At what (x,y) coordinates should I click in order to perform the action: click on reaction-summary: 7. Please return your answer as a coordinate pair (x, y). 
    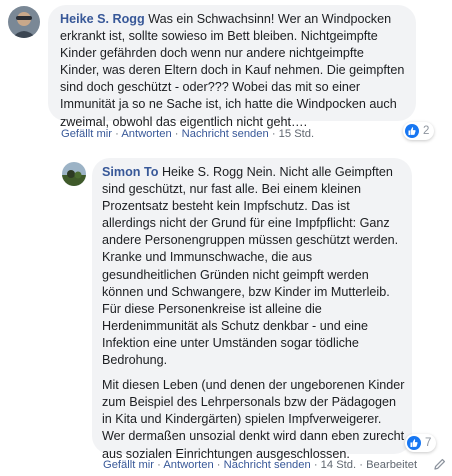
    Looking at the image, I should click on (421, 443).